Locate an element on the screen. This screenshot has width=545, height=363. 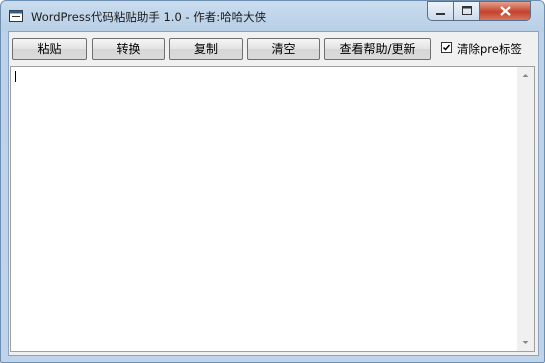
copy-button: 复制 is located at coordinates (206, 49).